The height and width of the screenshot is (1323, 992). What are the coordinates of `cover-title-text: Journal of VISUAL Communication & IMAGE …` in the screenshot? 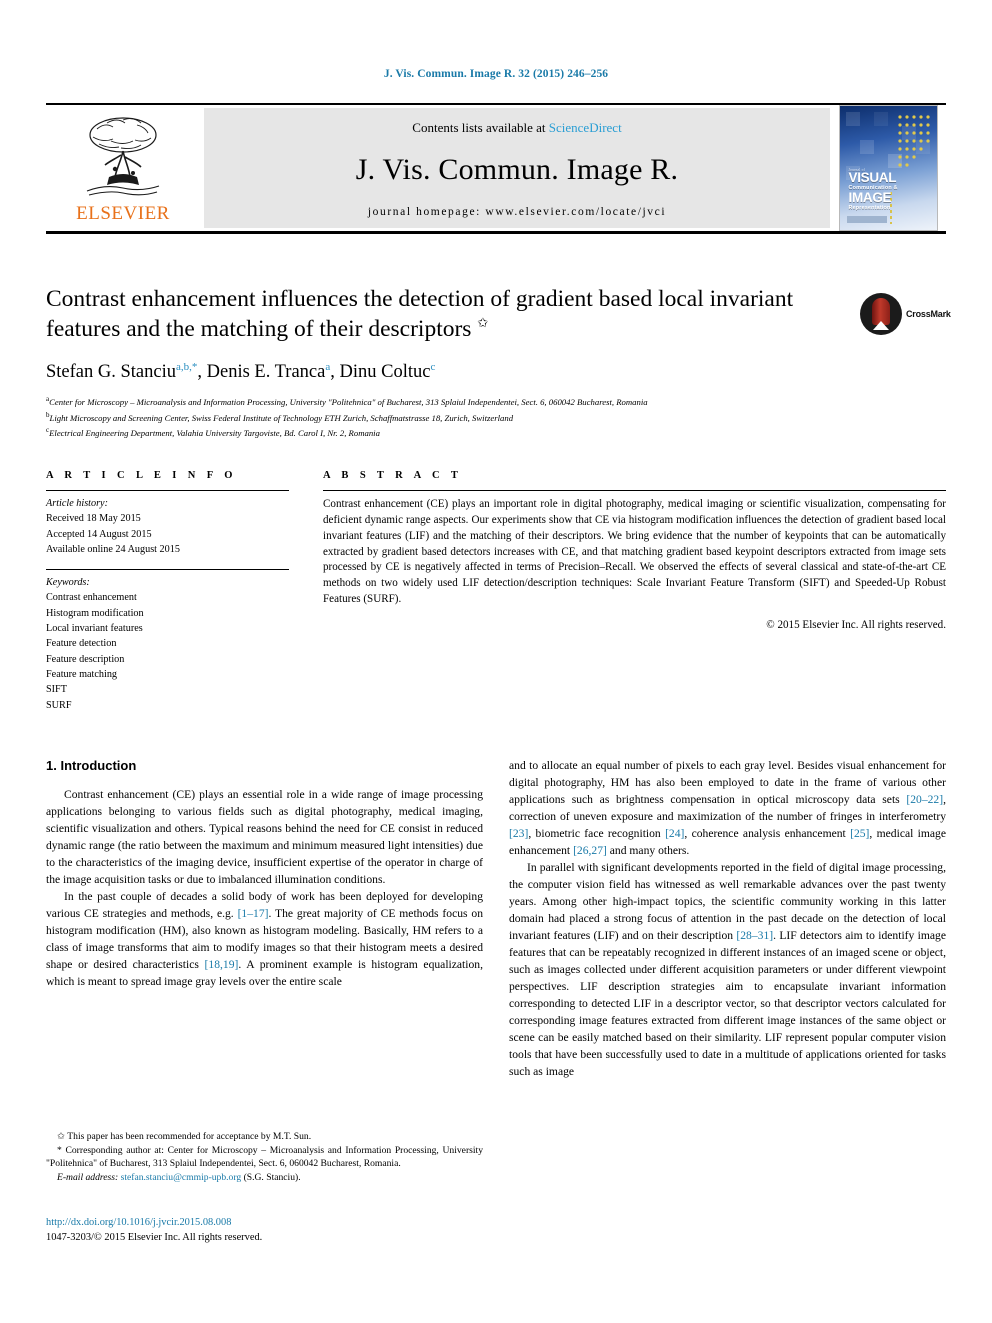 It's located at (873, 189).